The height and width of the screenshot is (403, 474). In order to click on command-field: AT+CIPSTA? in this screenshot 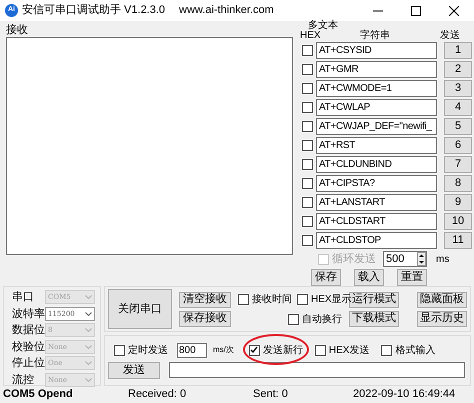, I will do `click(376, 183)`.